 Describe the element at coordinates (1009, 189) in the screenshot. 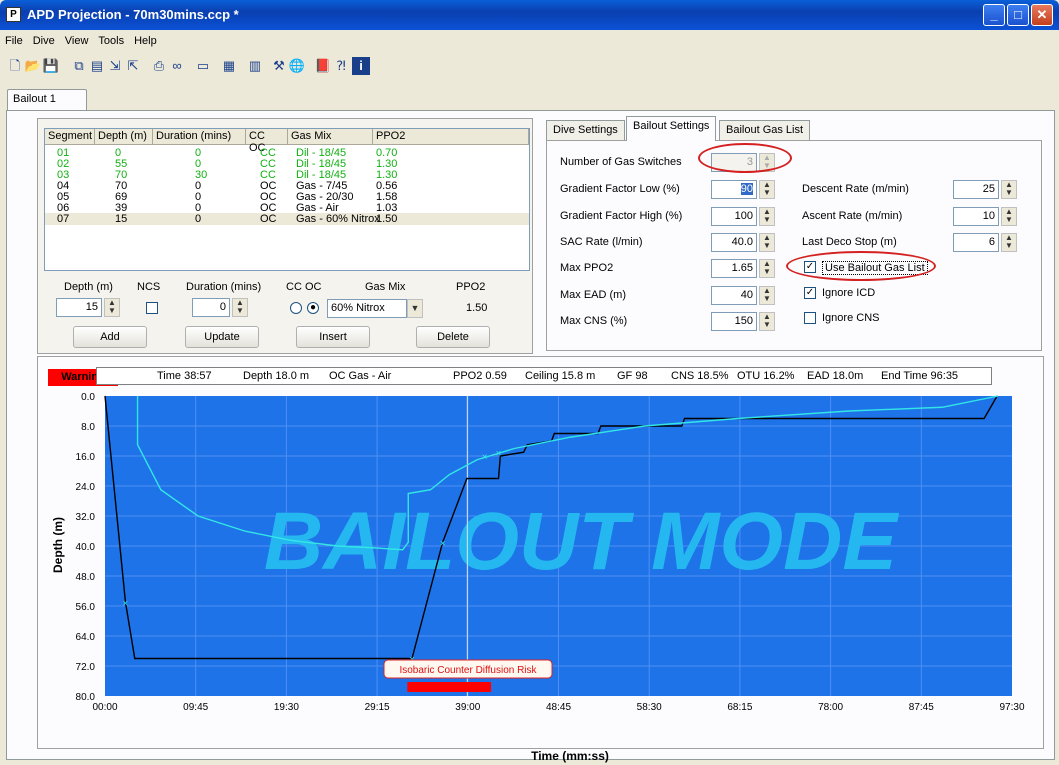

I see `descent-spinner: ▲ ▼` at that location.